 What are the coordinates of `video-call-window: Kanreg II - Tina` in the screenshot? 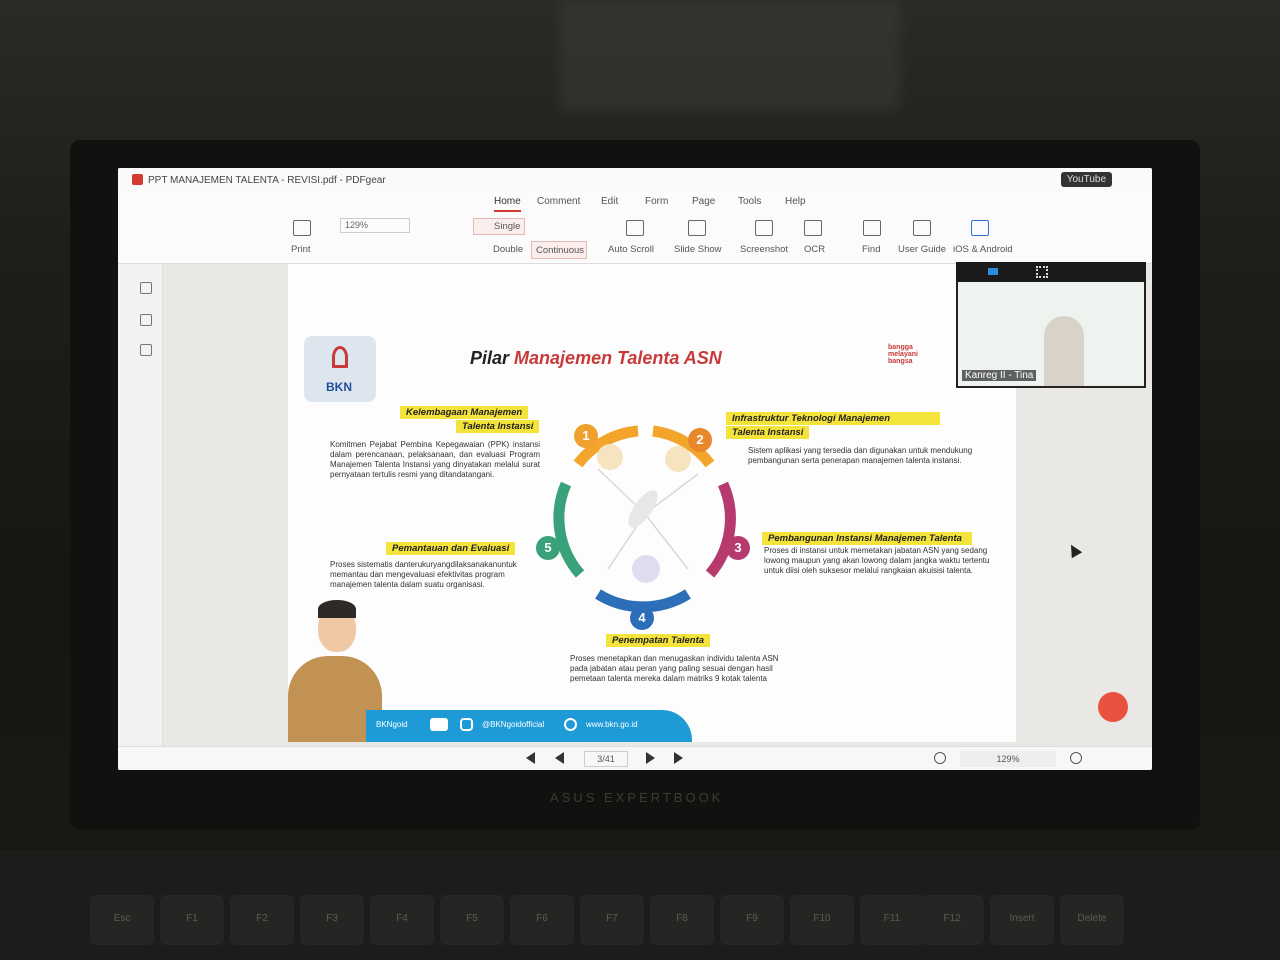 It's located at (1051, 325).